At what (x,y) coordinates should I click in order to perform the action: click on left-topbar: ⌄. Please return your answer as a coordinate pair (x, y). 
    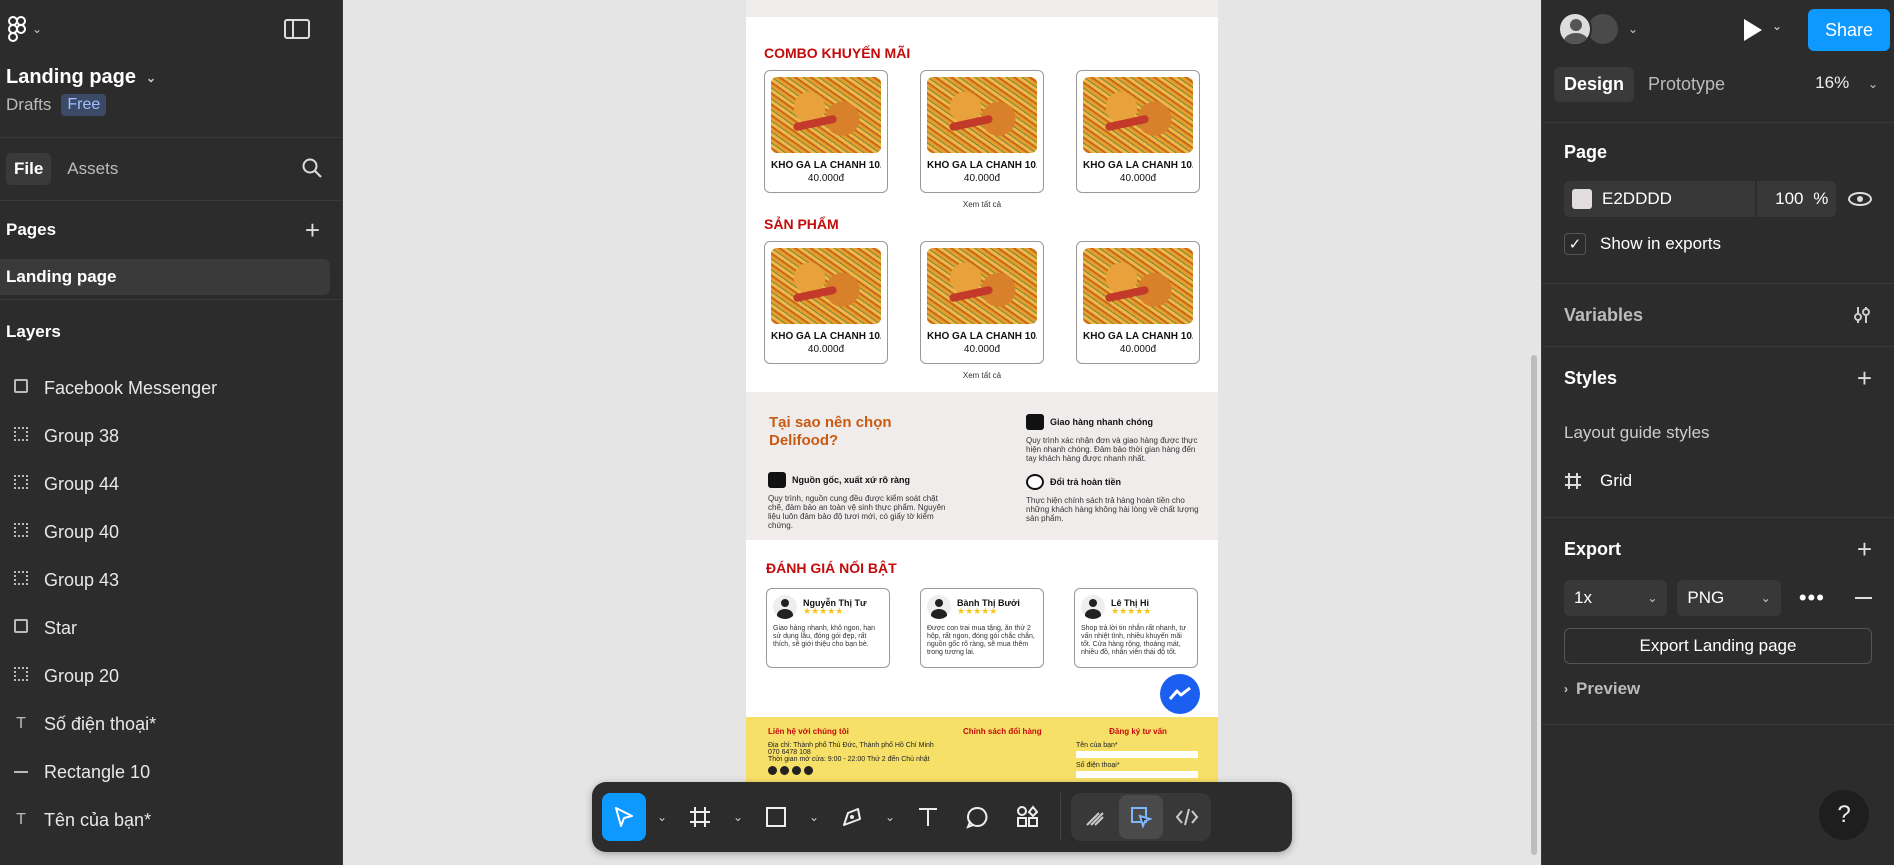
    Looking at the image, I should click on (171, 29).